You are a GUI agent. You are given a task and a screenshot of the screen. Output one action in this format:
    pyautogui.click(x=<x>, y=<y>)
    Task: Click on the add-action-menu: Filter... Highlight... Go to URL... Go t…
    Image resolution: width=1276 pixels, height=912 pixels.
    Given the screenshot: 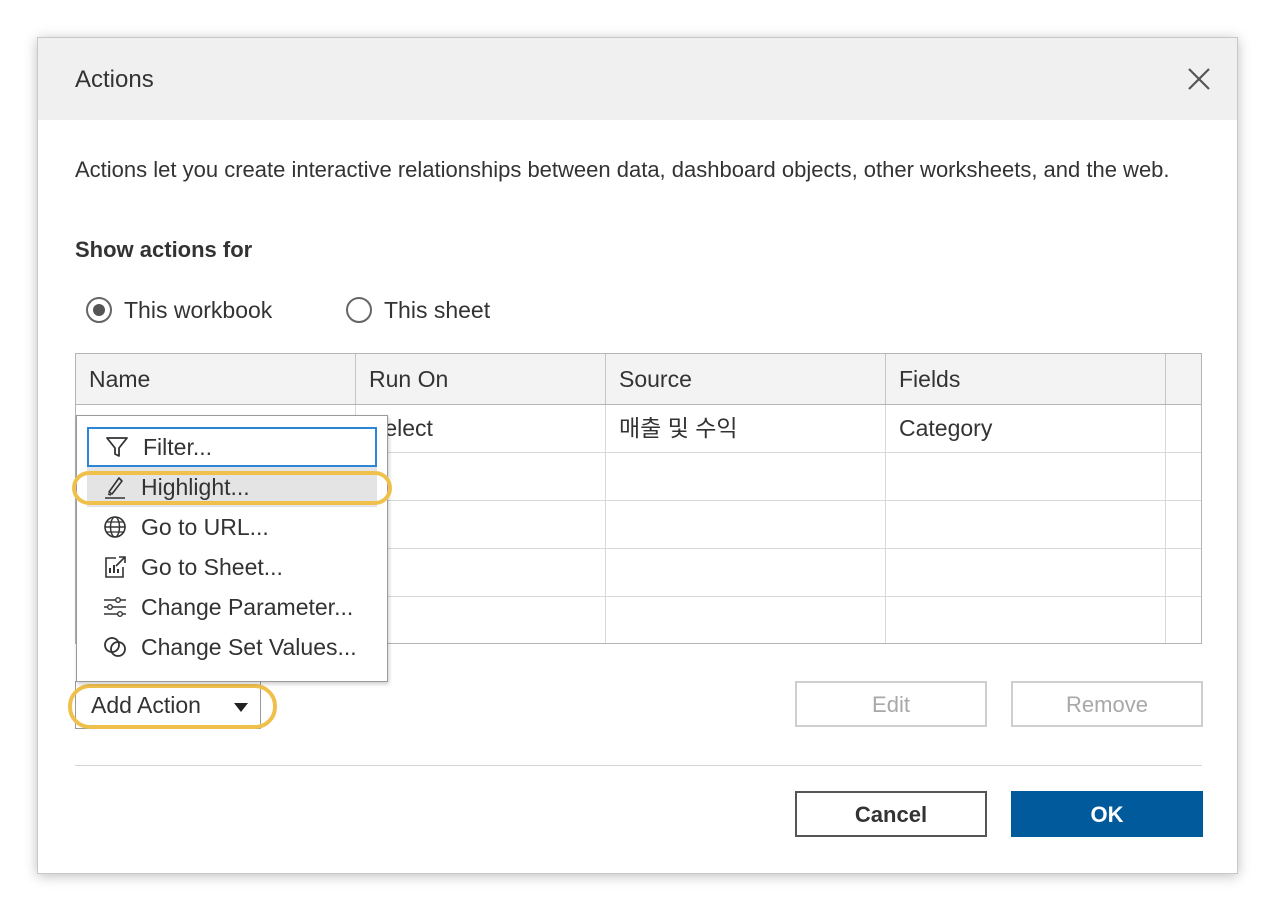 What is the action you would take?
    pyautogui.click(x=232, y=548)
    